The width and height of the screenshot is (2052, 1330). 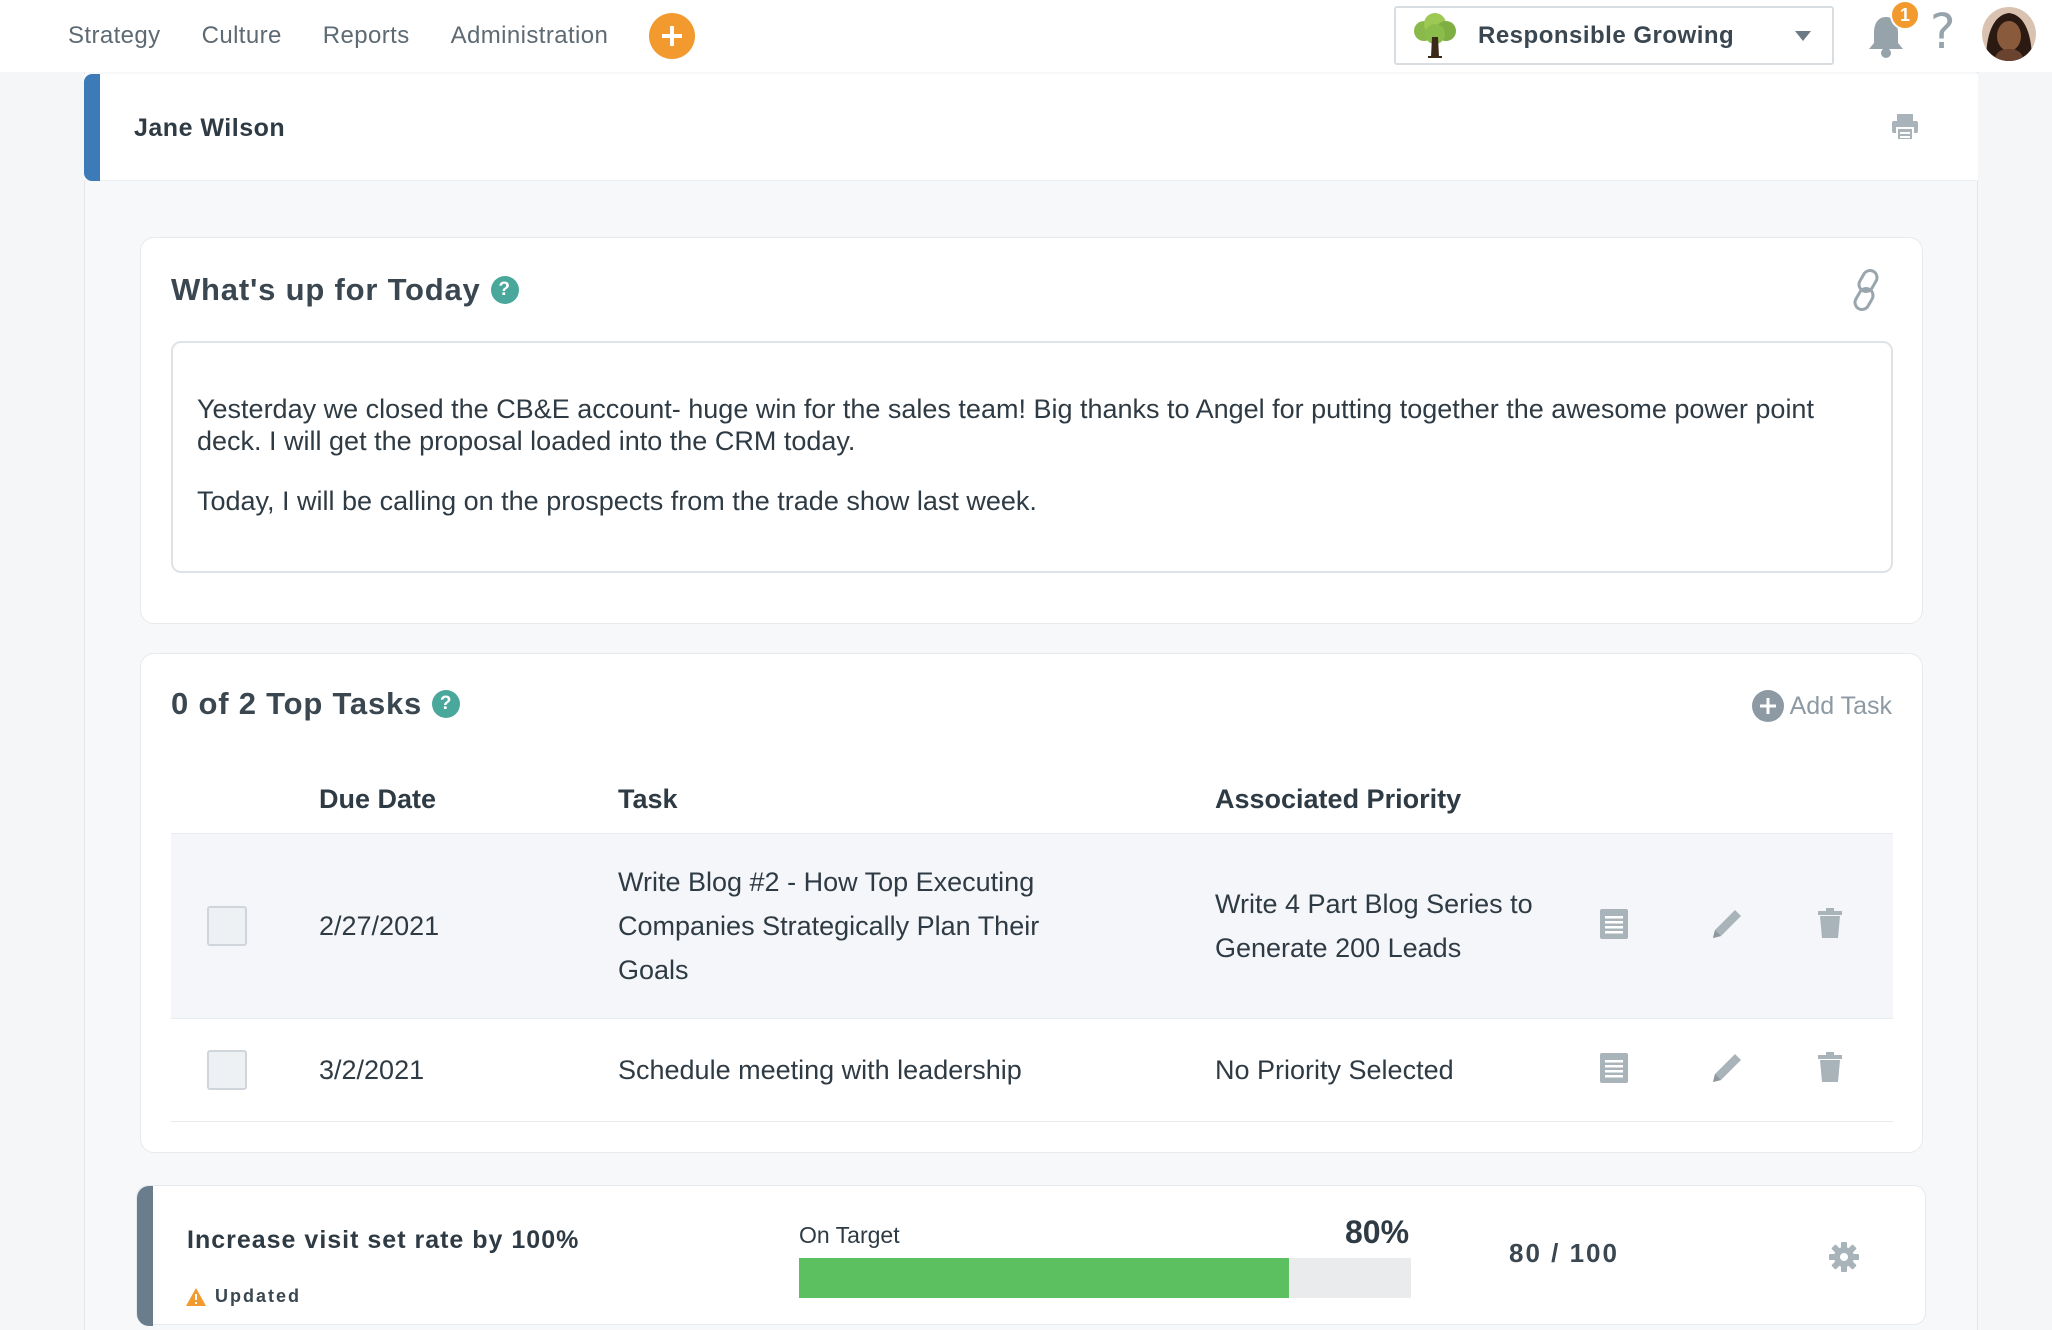 I want to click on nav-strategy: Strategy, so click(x=114, y=36).